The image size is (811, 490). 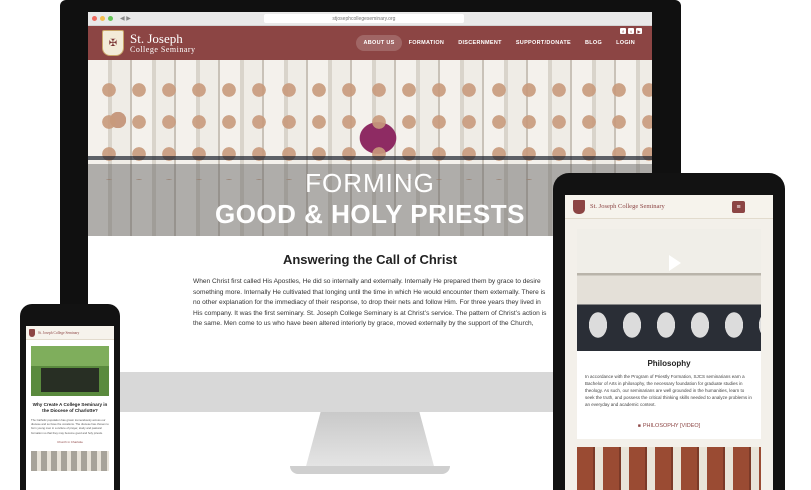 I want to click on tablet-site-title: St. Joseph College Seminary, so click(x=627, y=206).